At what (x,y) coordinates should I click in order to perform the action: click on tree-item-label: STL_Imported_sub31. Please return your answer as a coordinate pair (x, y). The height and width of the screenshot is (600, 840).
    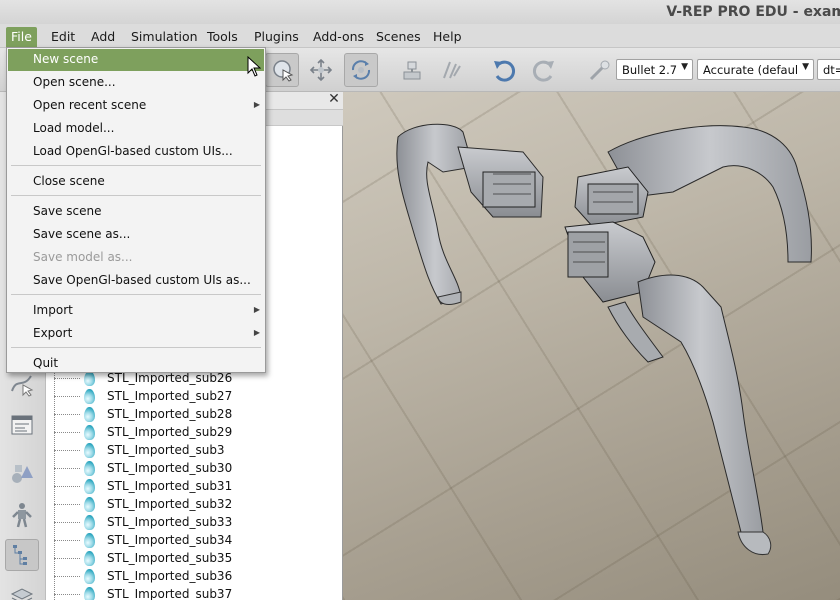
    Looking at the image, I should click on (170, 486).